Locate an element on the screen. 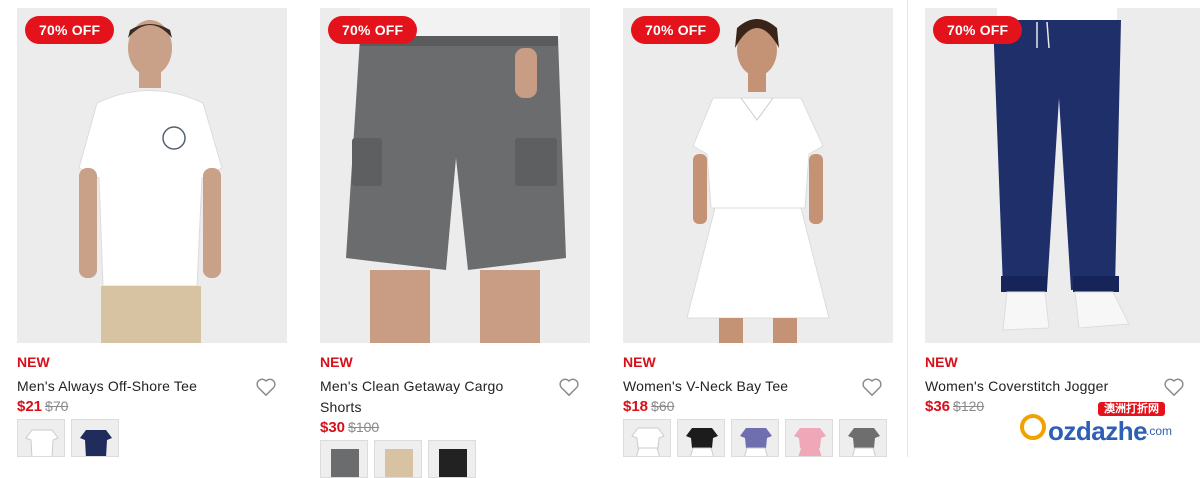 The image size is (1203, 478). swatch-beige-shorts is located at coordinates (398, 459).